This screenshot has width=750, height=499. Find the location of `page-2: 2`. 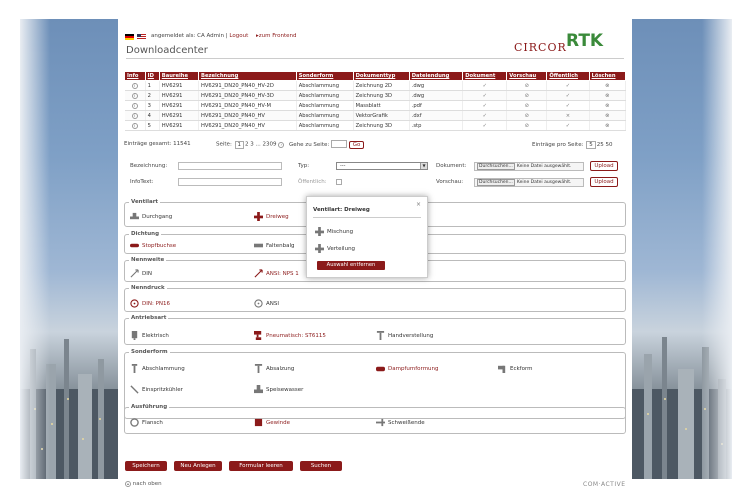

page-2: 2 is located at coordinates (247, 145).